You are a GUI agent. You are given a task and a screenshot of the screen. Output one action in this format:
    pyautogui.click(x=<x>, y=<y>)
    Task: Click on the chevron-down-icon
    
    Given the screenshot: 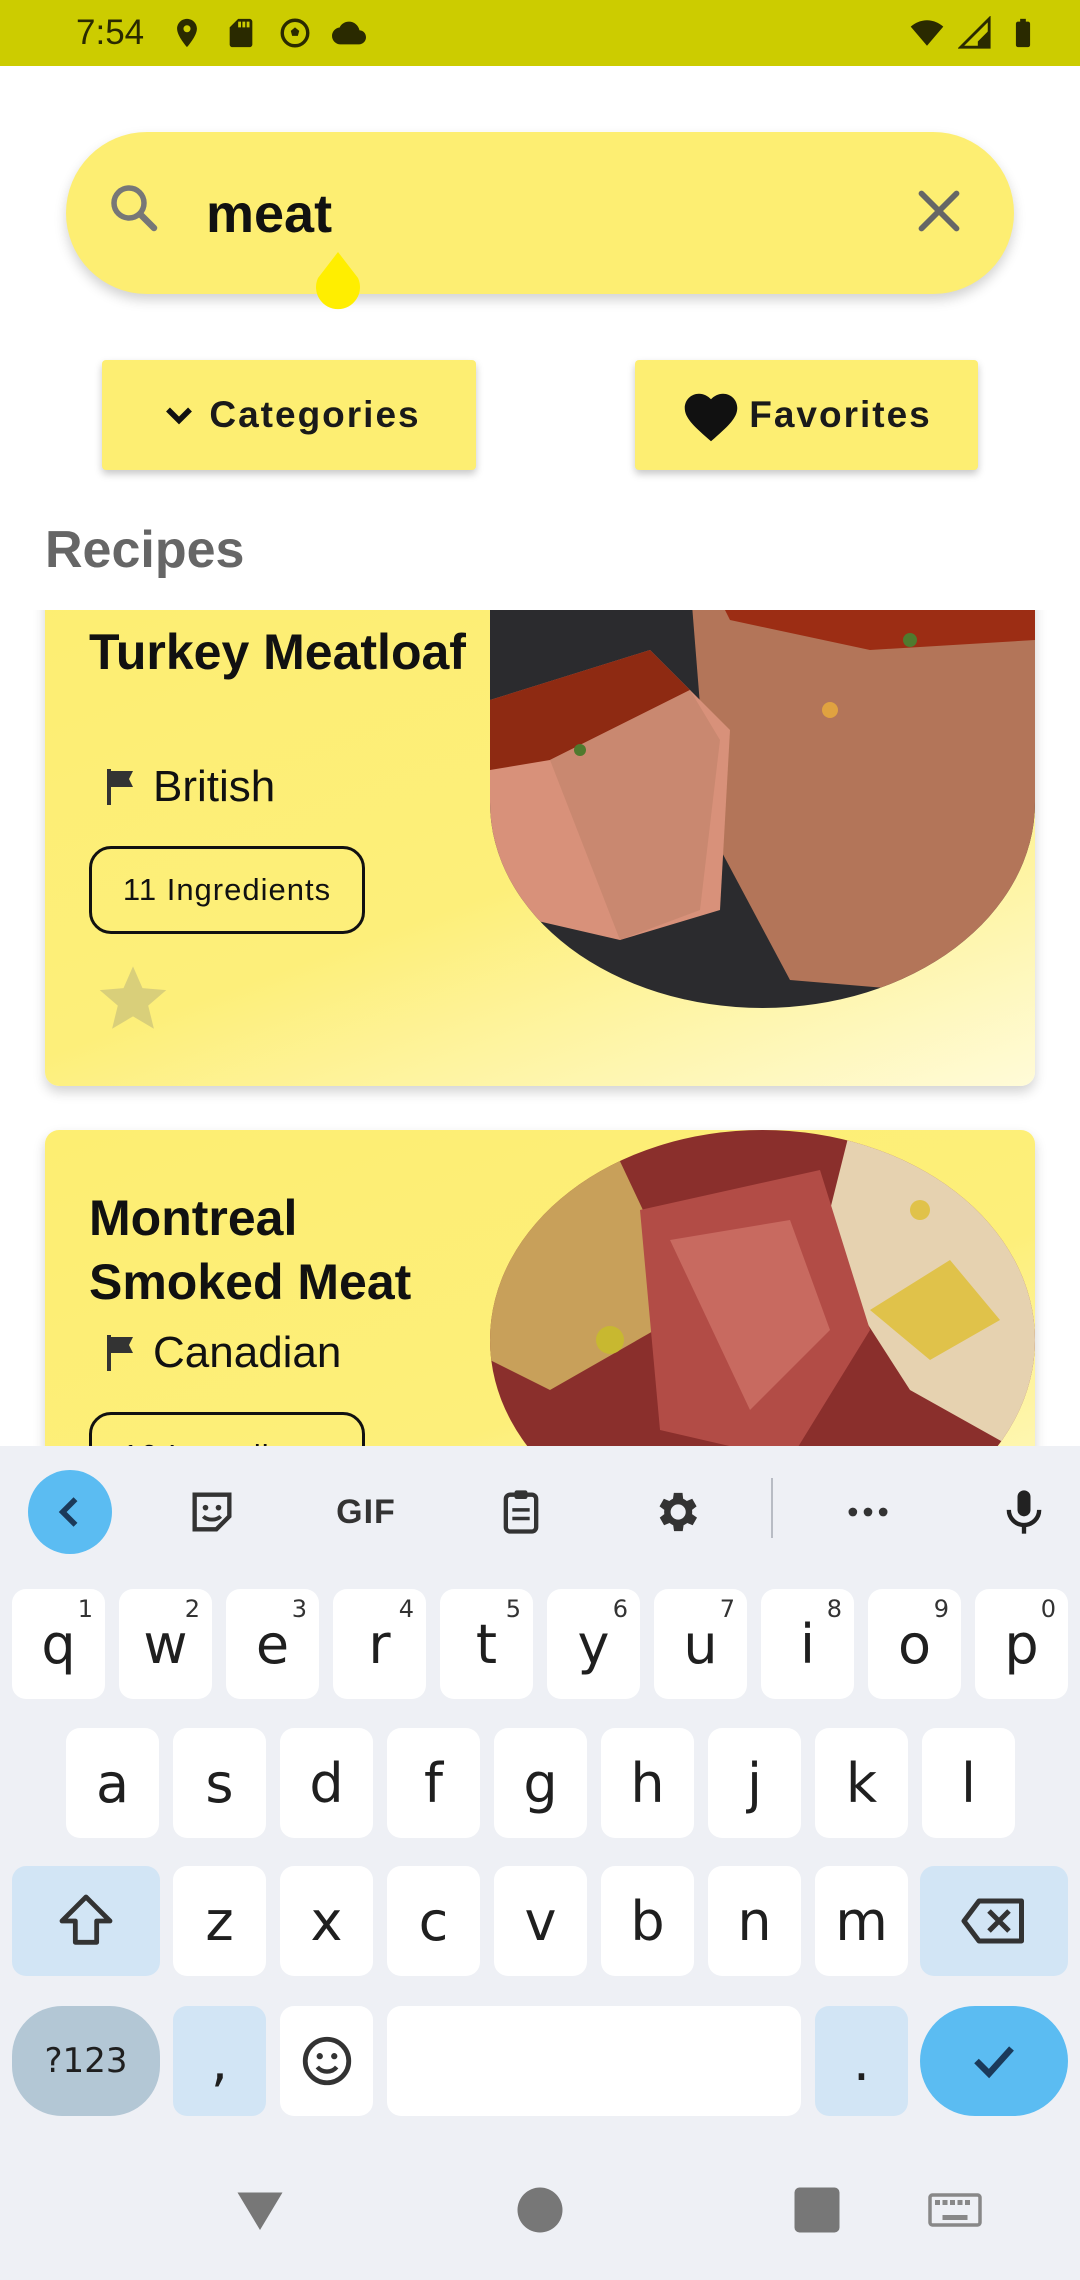 What is the action you would take?
    pyautogui.click(x=179, y=416)
    